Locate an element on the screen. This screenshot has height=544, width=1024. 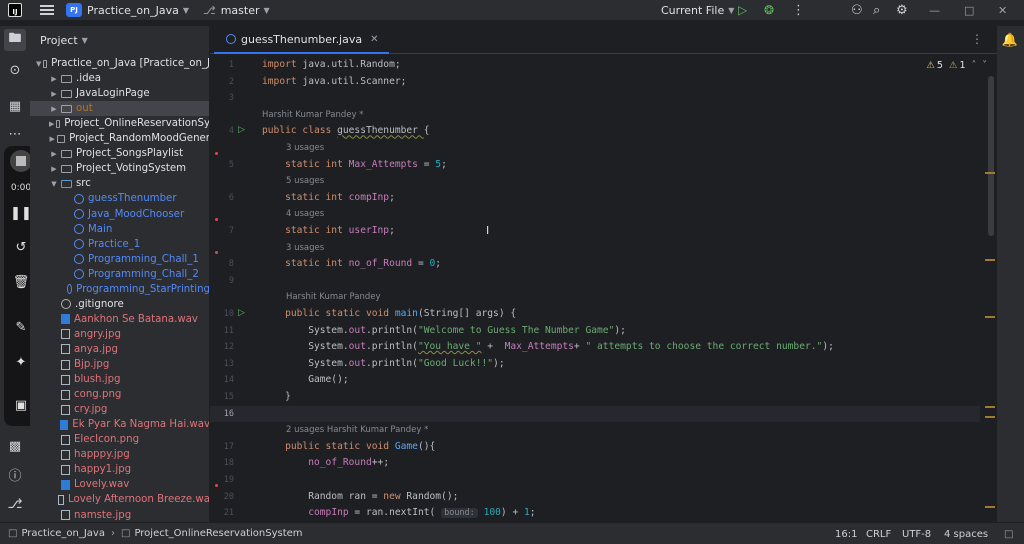
lock-icon: □ is located at coordinates (1008, 533).